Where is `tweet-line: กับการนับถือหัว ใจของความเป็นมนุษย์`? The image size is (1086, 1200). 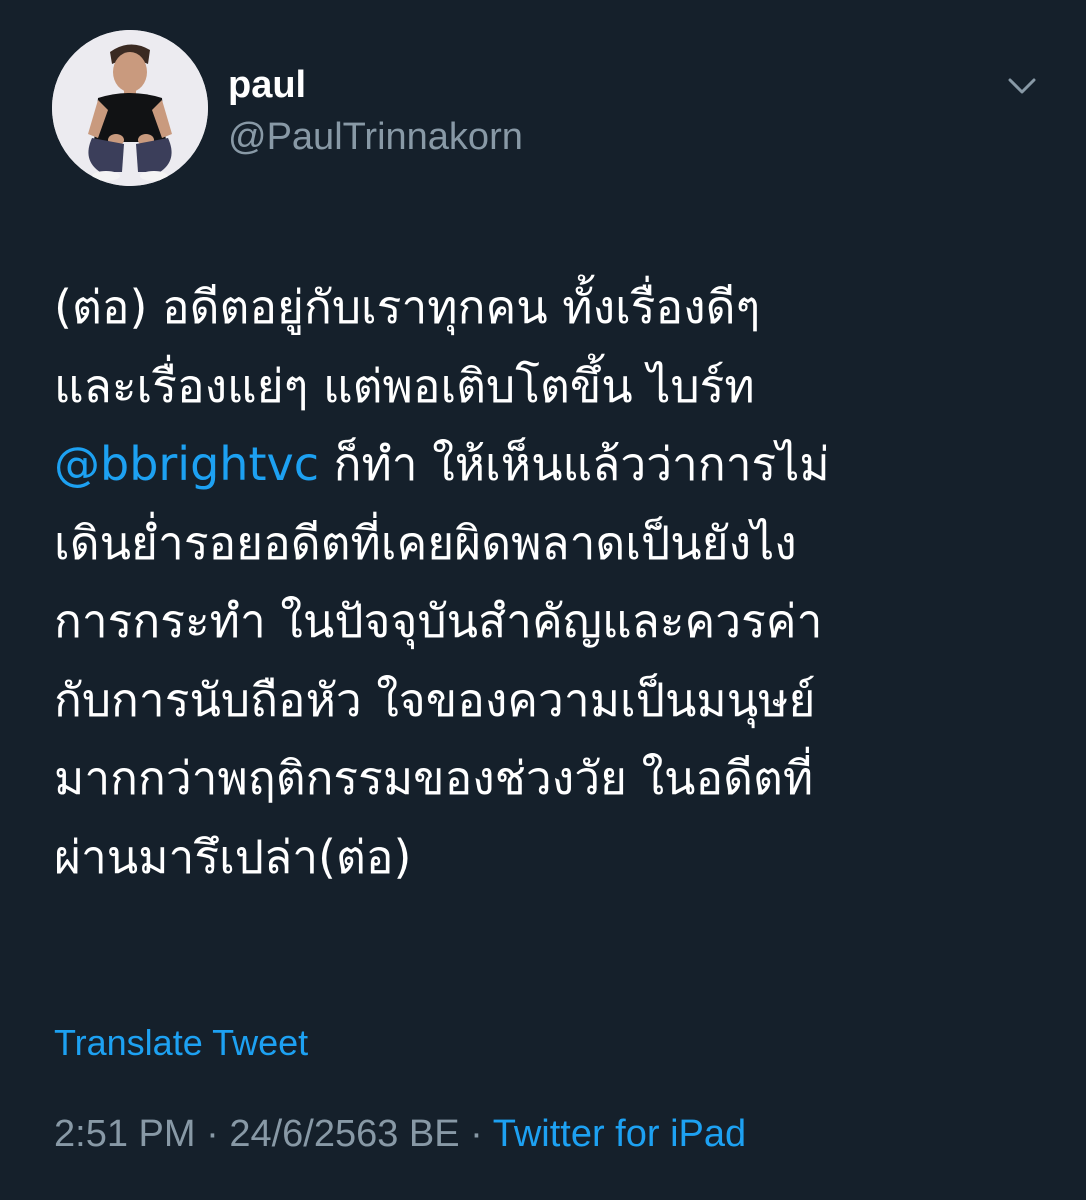
tweet-line: กับการนับถือหัว ใจของความเป็นมนุษย์ is located at coordinates (435, 699).